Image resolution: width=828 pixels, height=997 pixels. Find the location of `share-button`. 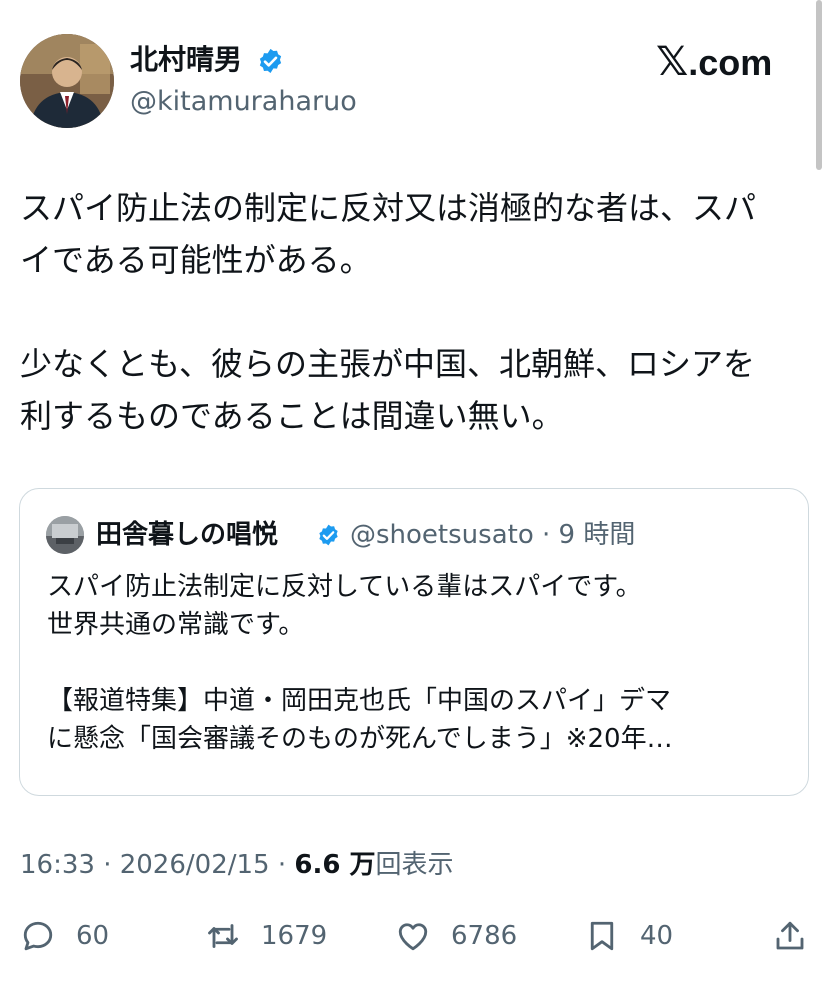

share-button is located at coordinates (790, 936).